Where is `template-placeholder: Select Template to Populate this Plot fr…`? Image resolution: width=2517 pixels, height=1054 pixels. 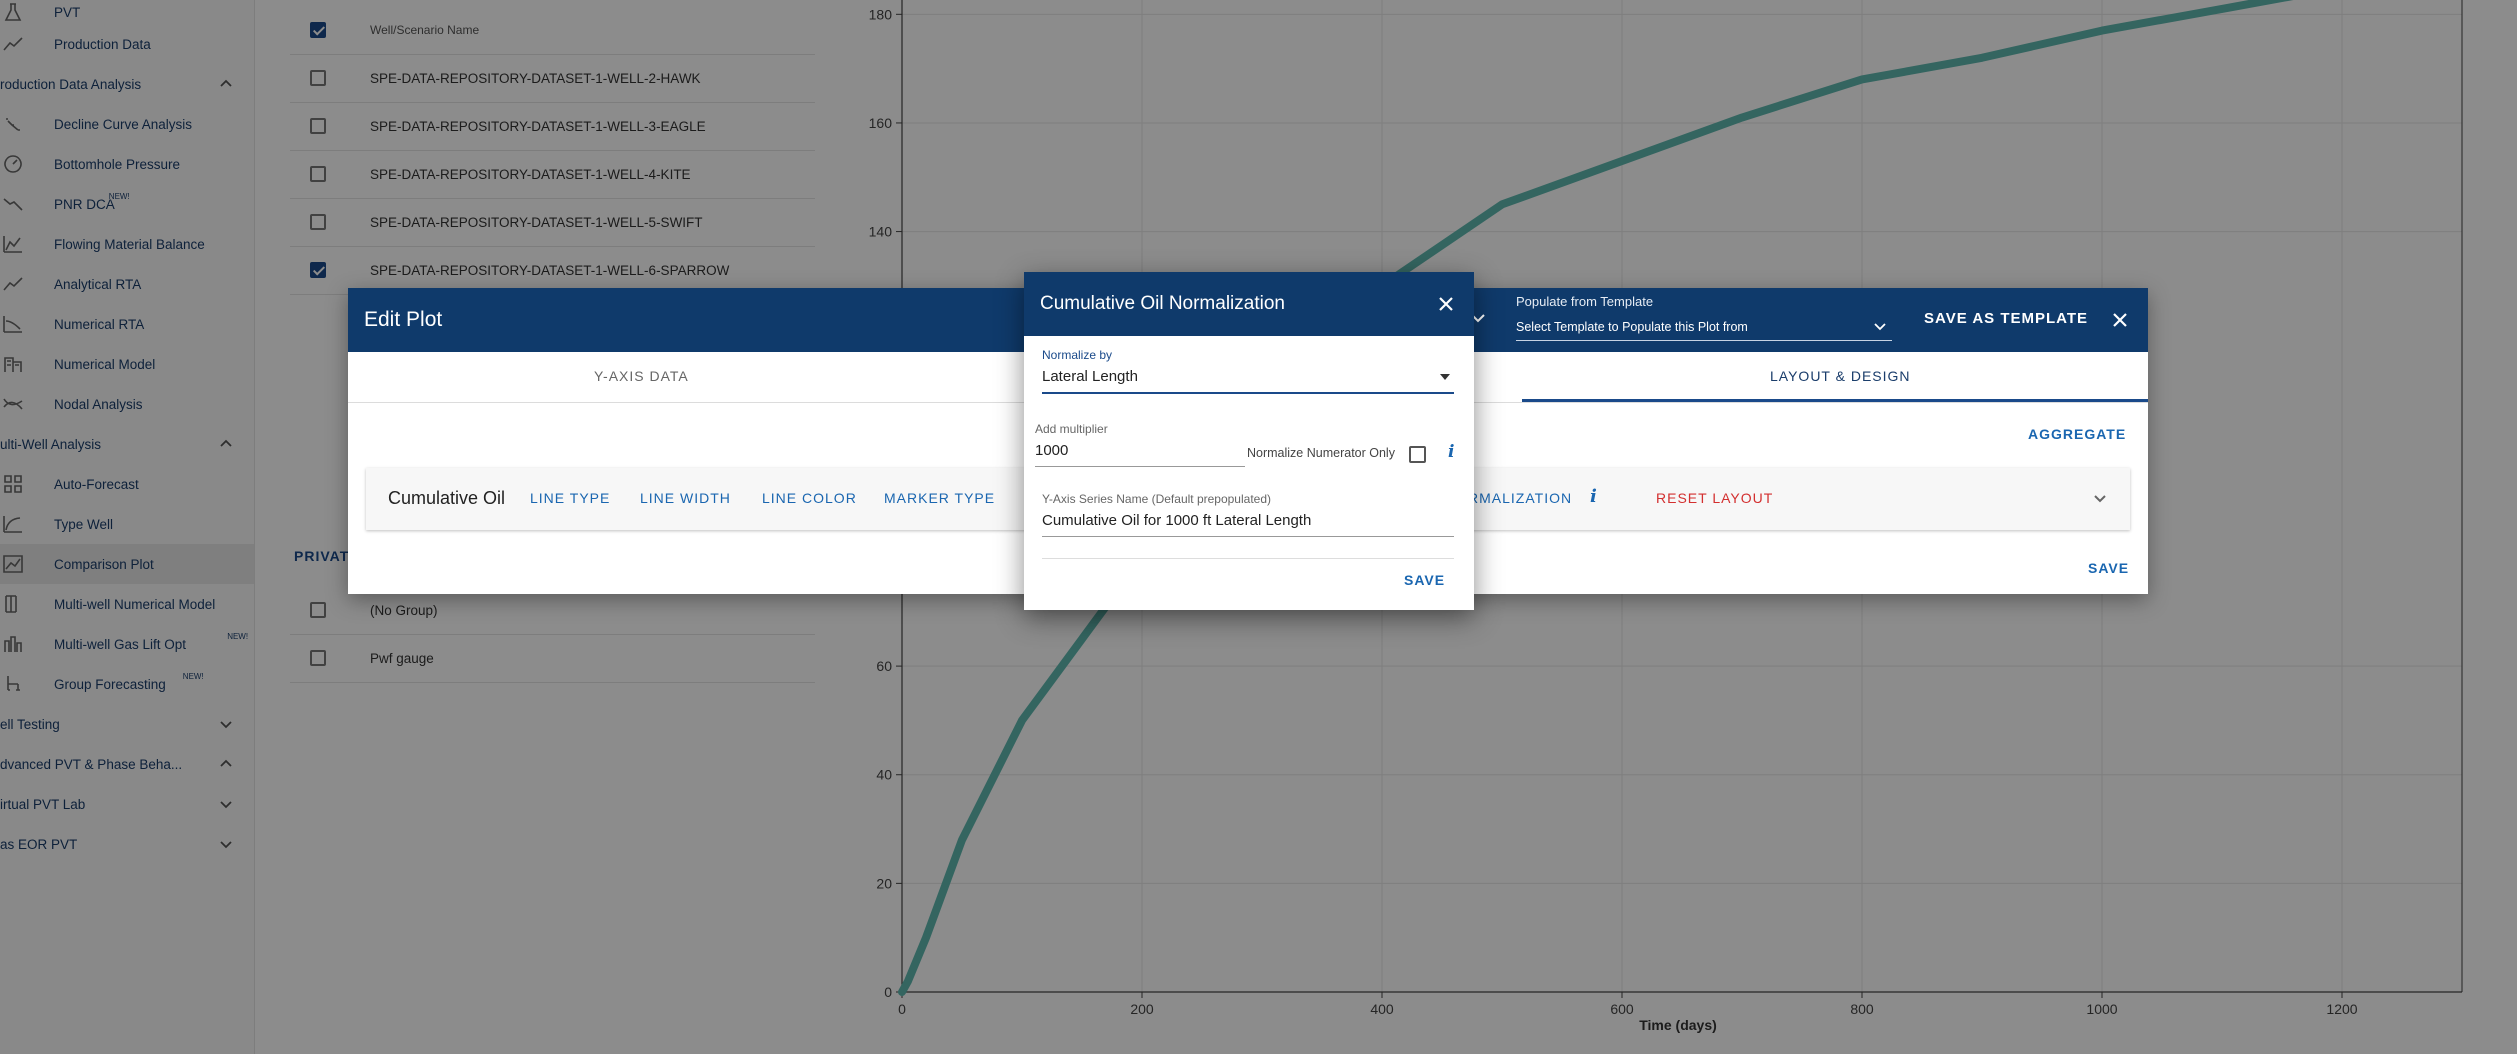
template-placeholder: Select Template to Populate this Plot fr… is located at coordinates (1632, 327).